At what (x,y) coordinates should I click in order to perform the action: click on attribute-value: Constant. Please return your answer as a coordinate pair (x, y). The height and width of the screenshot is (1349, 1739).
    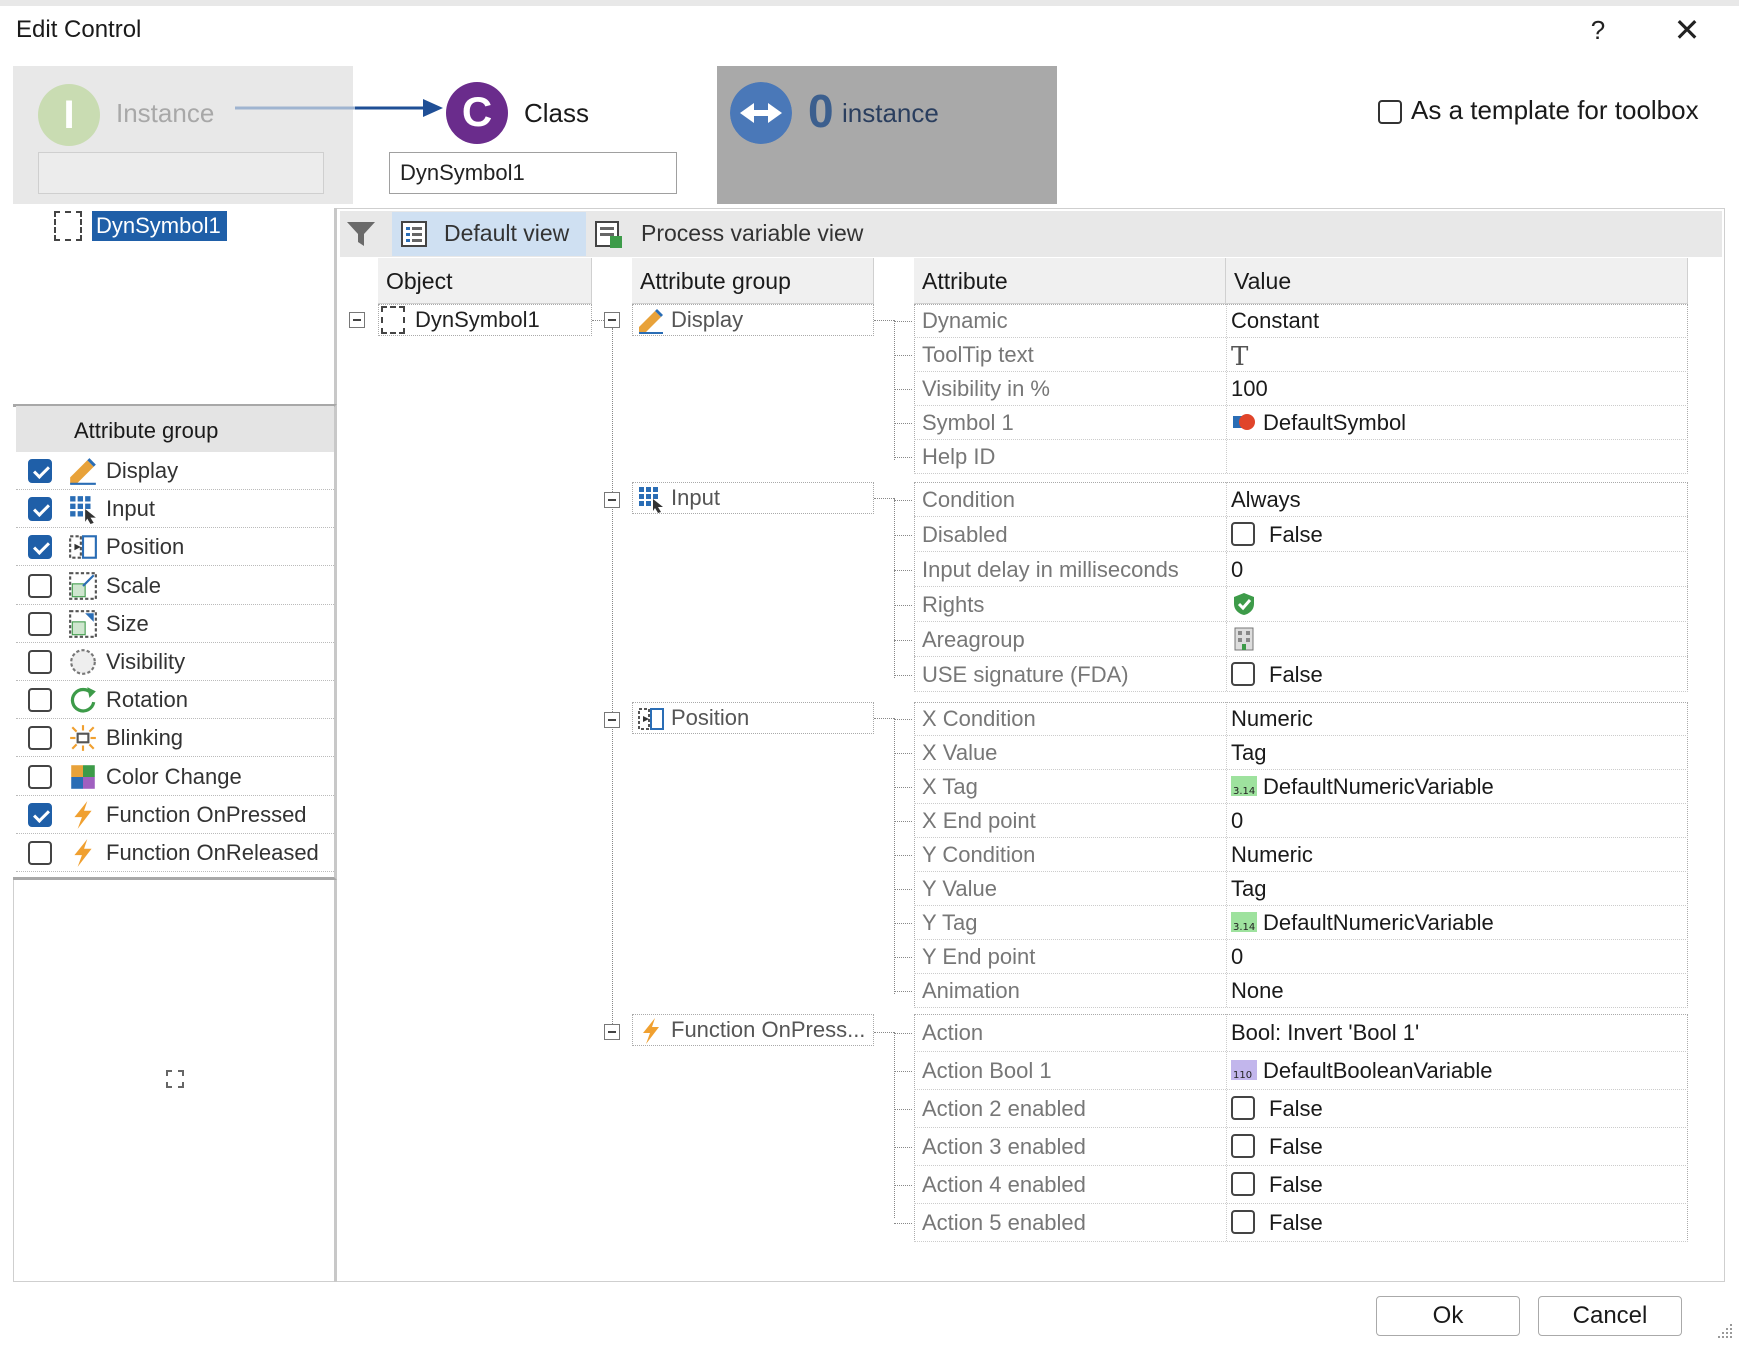
    Looking at the image, I should click on (1275, 321).